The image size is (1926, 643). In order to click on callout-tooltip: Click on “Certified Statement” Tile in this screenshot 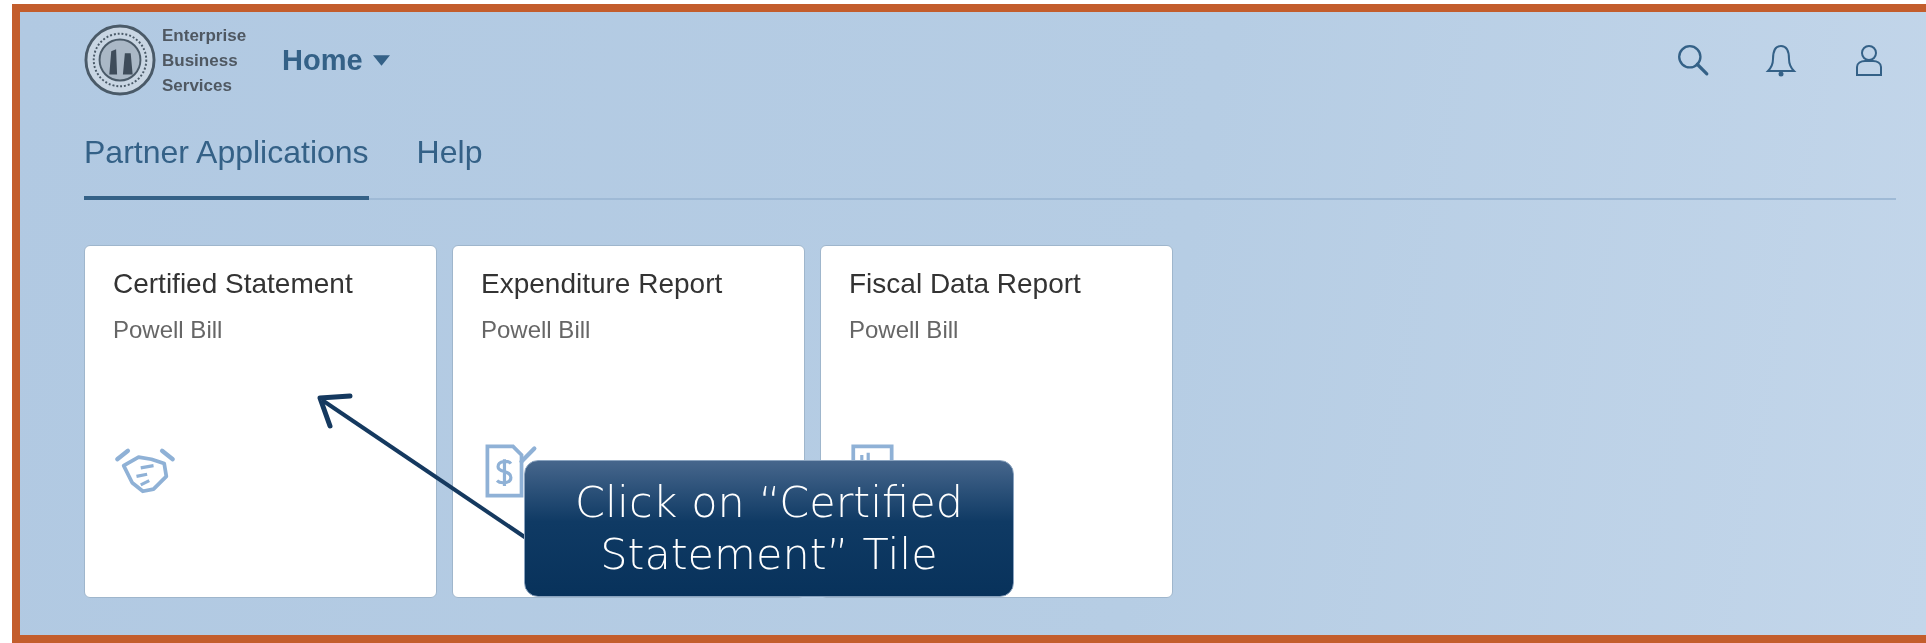, I will do `click(769, 528)`.